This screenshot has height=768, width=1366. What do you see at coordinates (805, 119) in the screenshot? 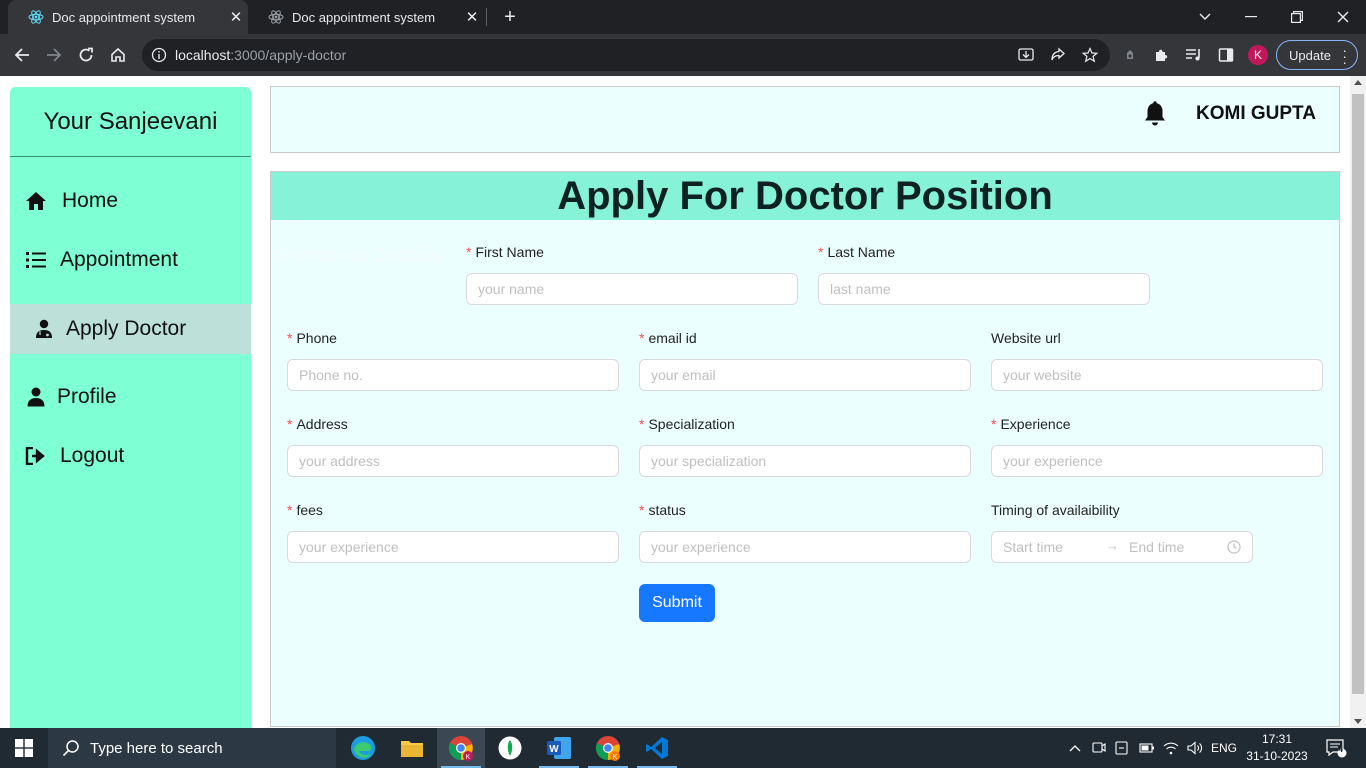
I see `page-header: KOMI GUPTA` at bounding box center [805, 119].